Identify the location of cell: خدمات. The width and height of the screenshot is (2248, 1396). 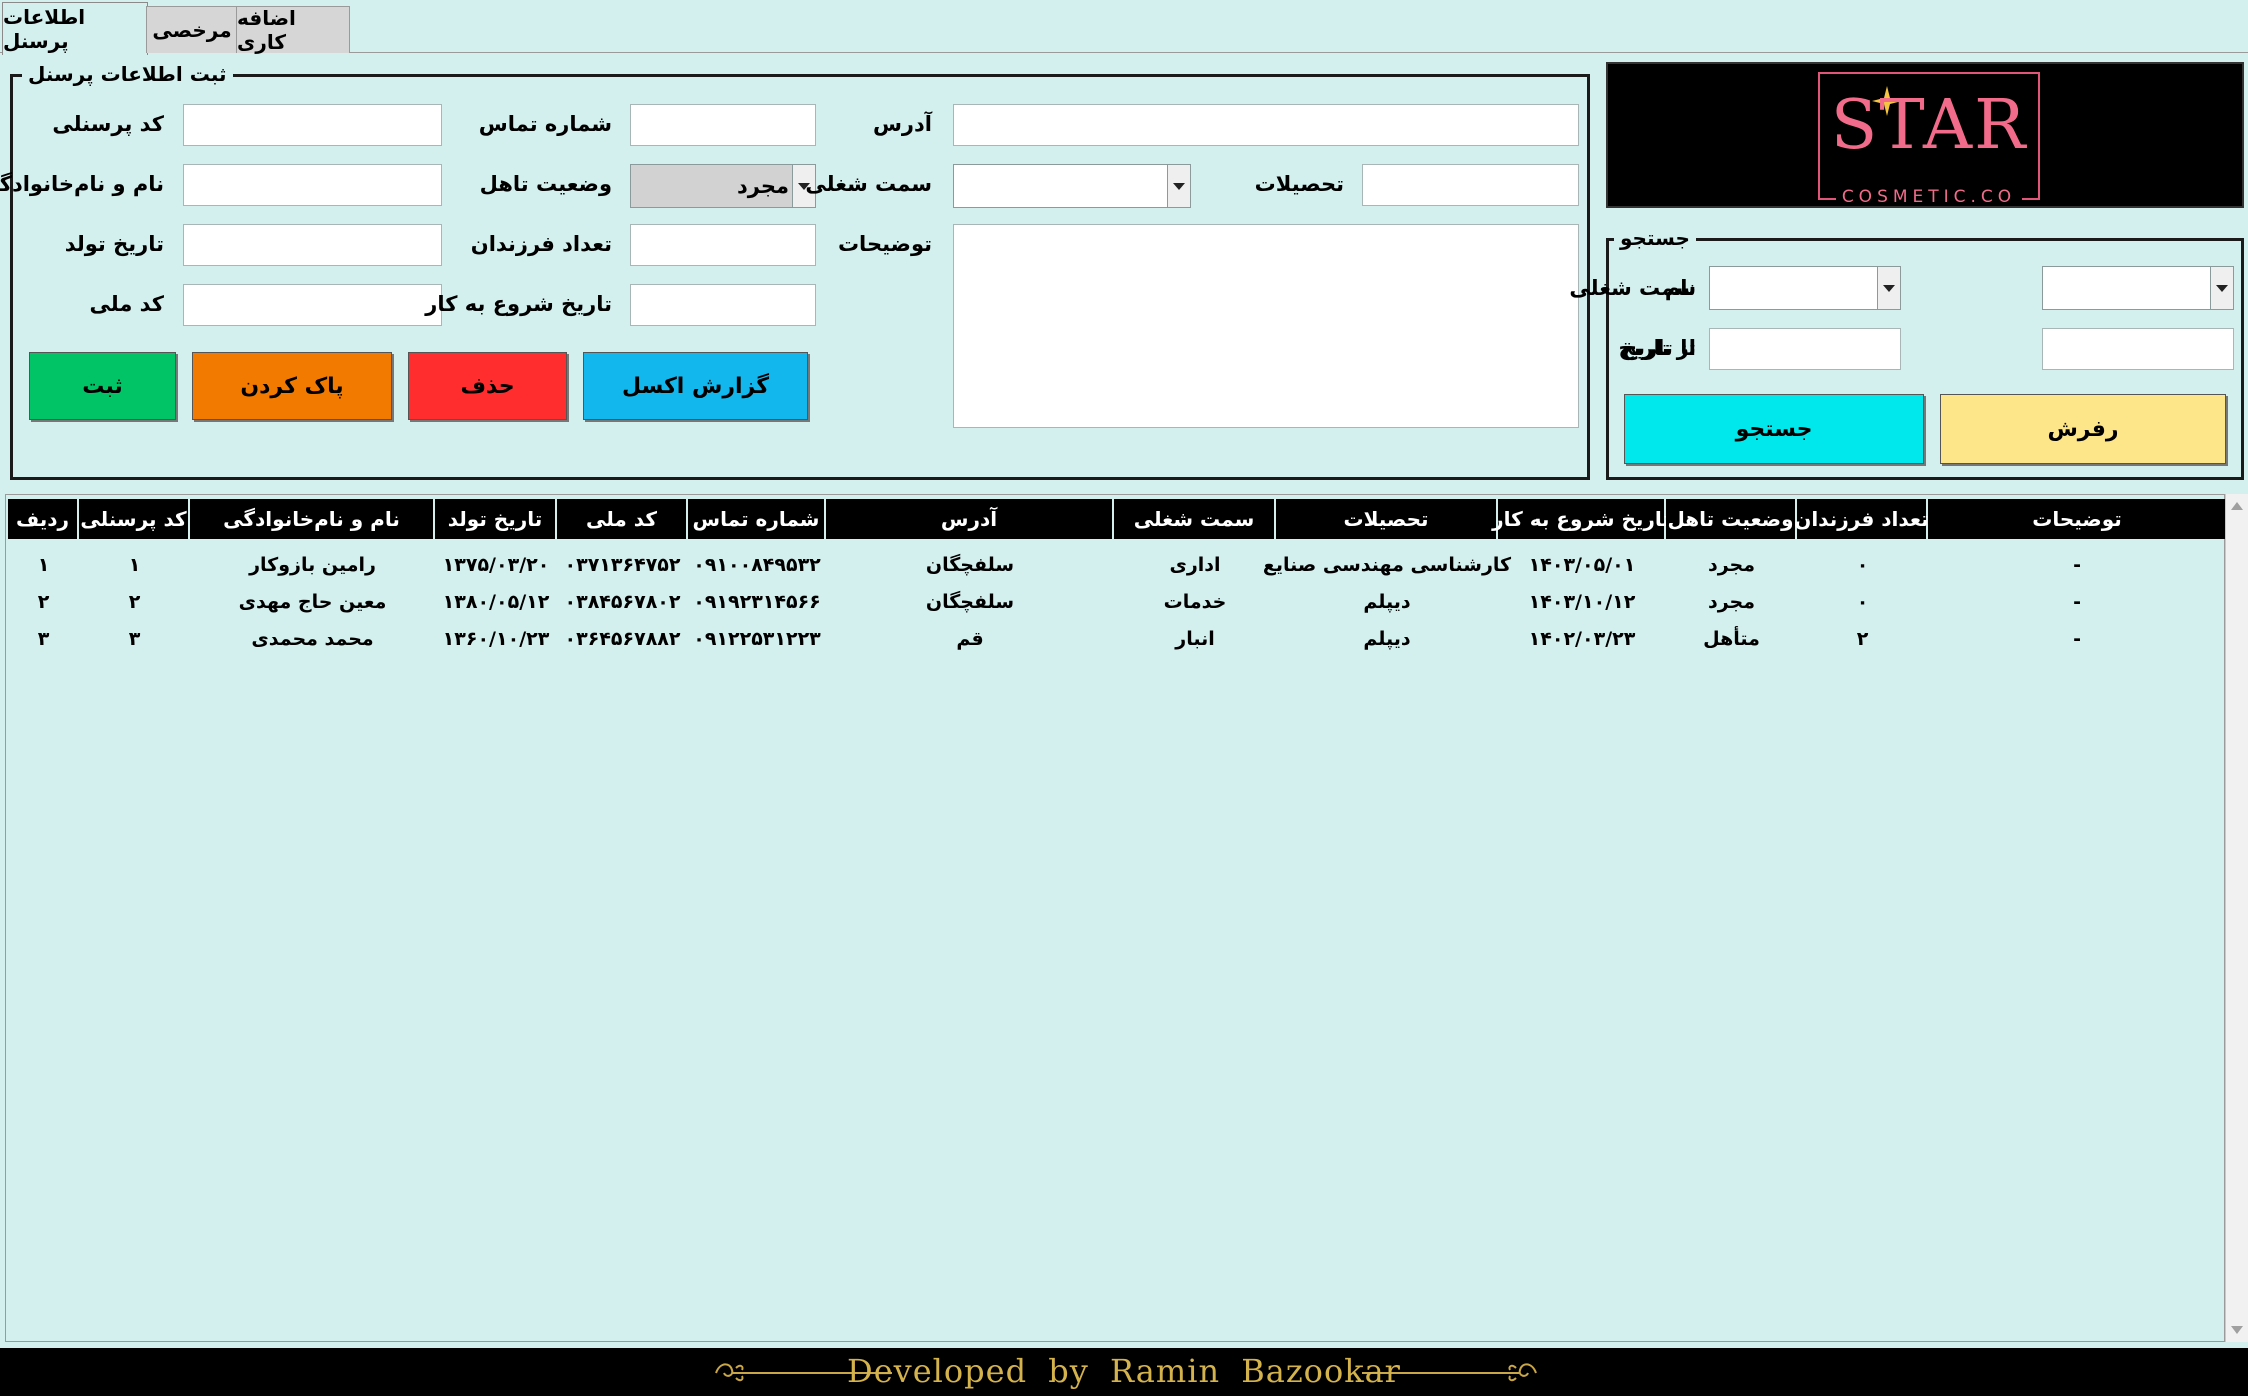
(1195, 602).